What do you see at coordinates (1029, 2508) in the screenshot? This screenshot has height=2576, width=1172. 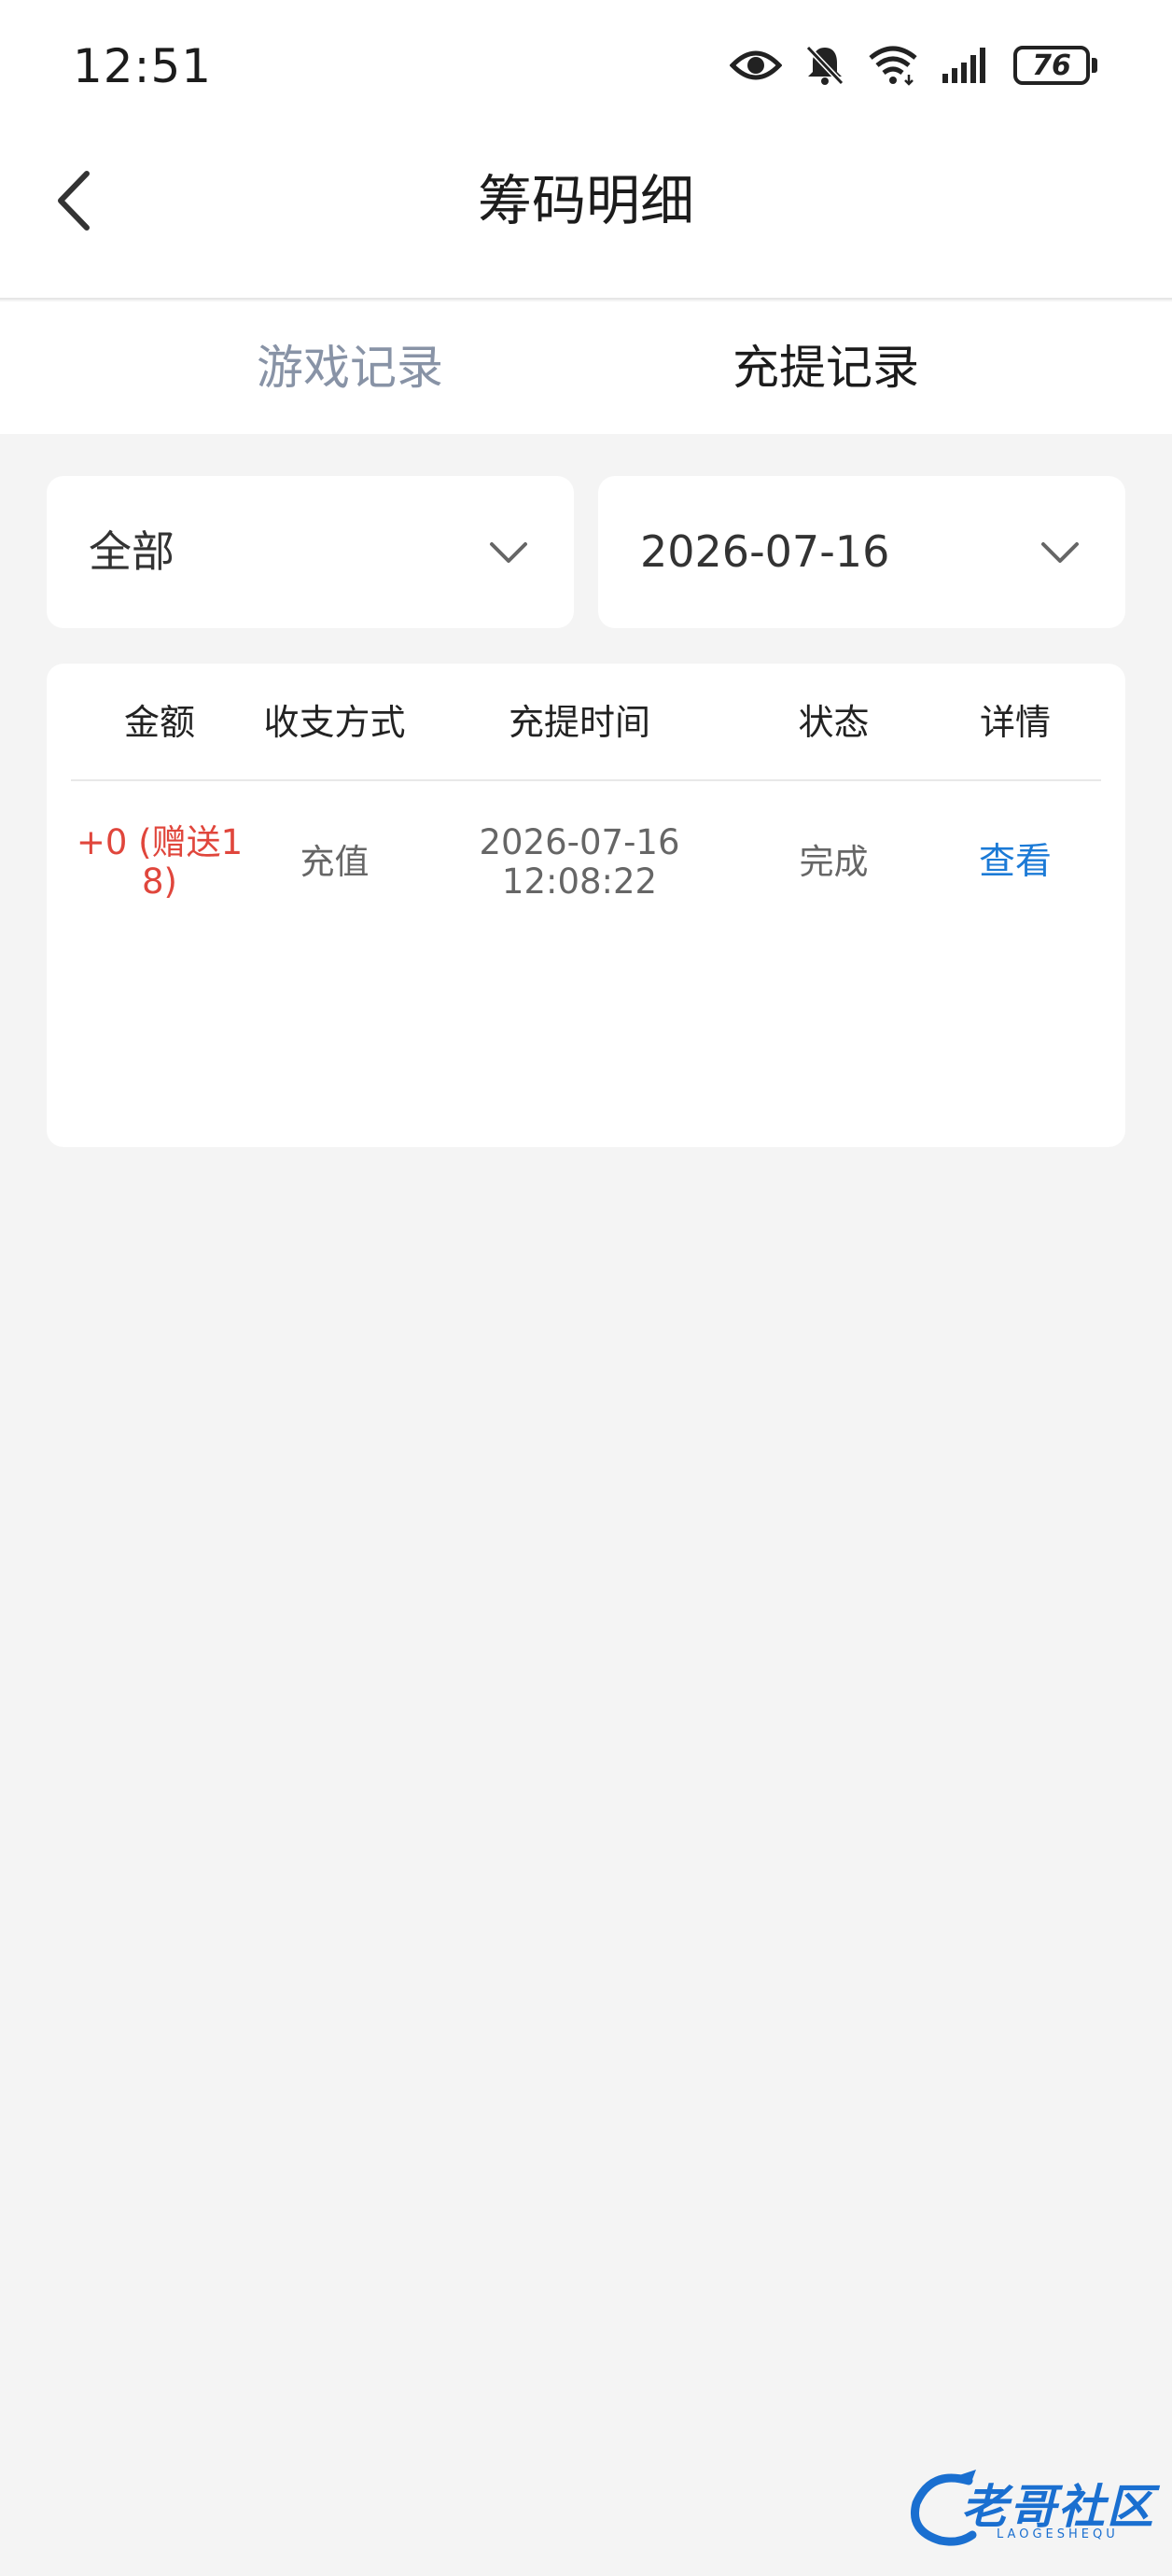 I see `watermark-logo: 老哥社区 LAOGESHEQU` at bounding box center [1029, 2508].